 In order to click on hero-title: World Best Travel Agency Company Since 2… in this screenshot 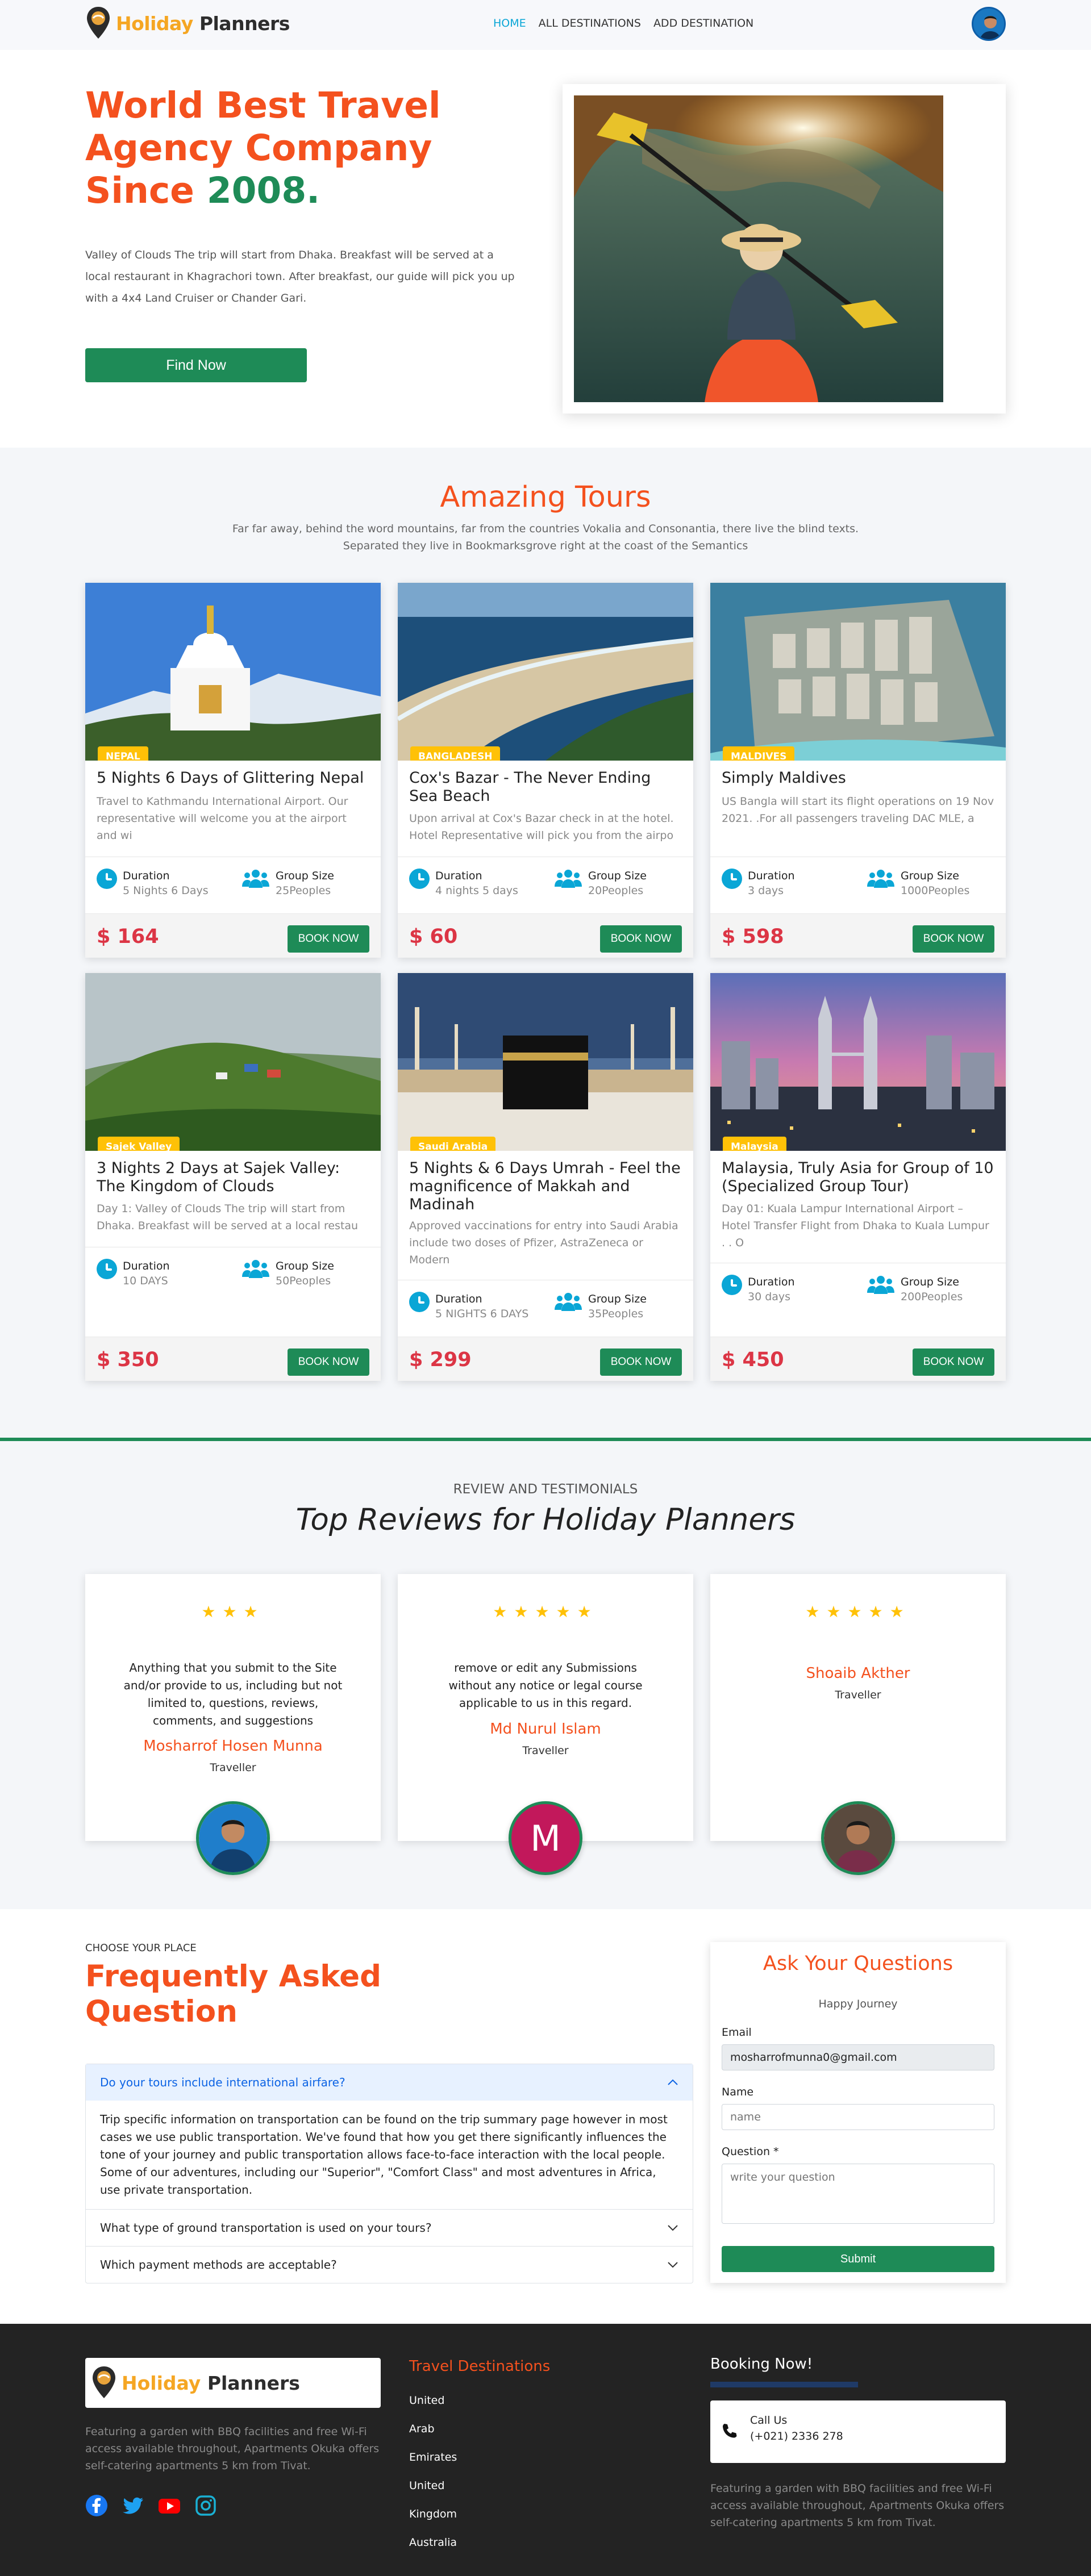, I will do `click(309, 148)`.